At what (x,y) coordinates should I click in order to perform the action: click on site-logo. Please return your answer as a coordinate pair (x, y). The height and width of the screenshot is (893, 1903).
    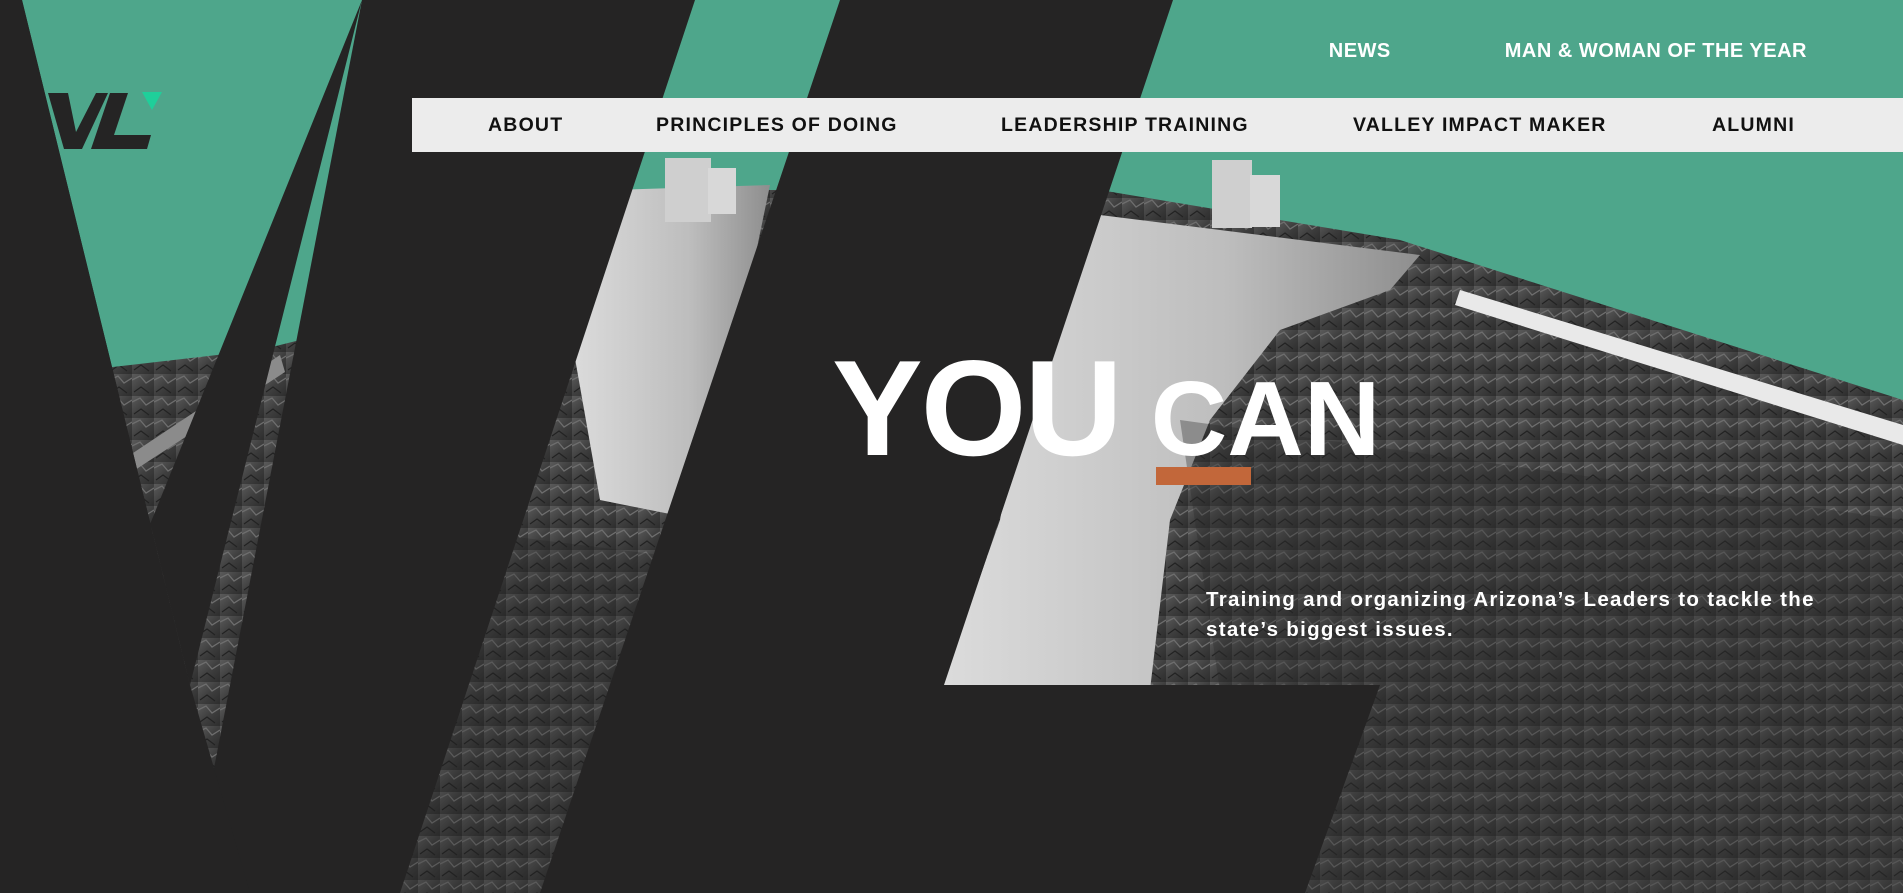
    Looking at the image, I should click on (107, 121).